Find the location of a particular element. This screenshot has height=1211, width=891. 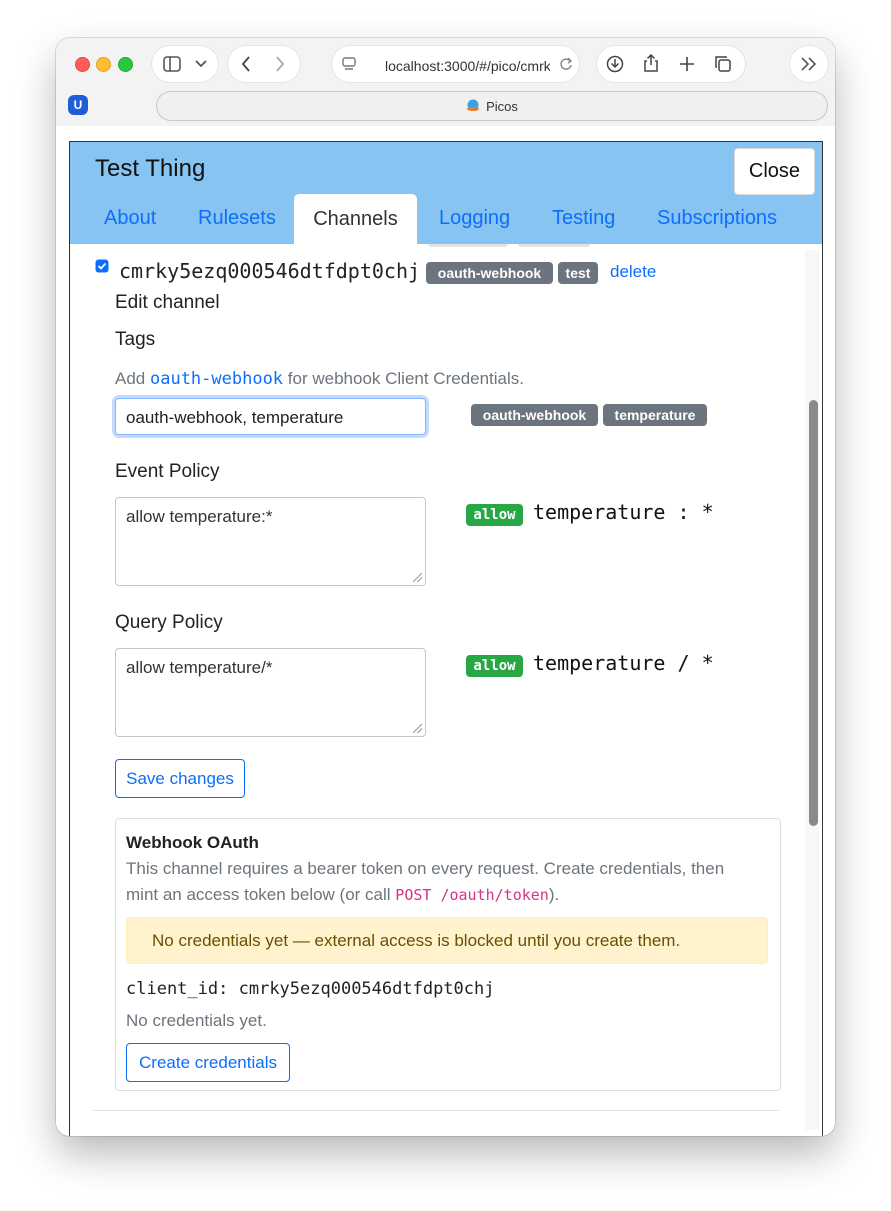

chevron-down-icon is located at coordinates (201, 64).